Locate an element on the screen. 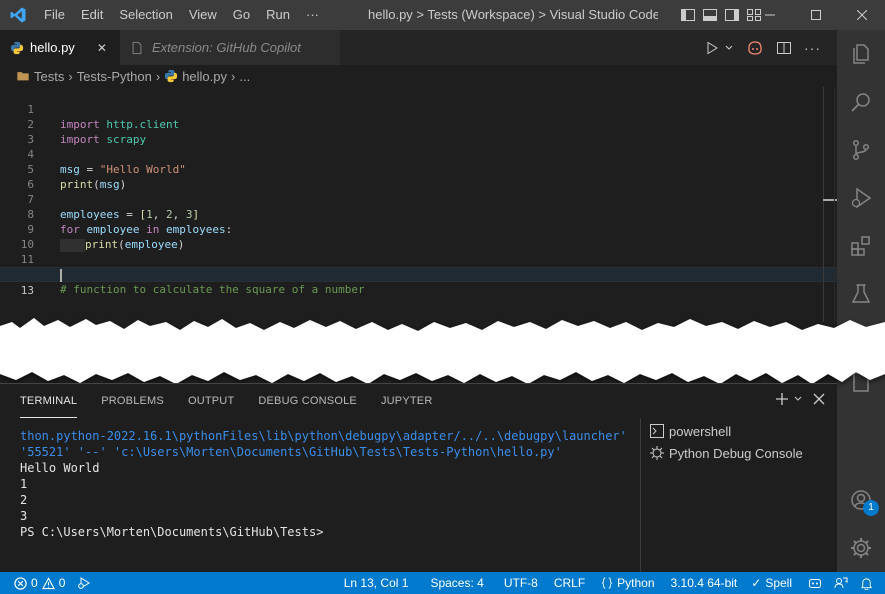 The width and height of the screenshot is (885, 594). notifications-button is located at coordinates (869, 583).